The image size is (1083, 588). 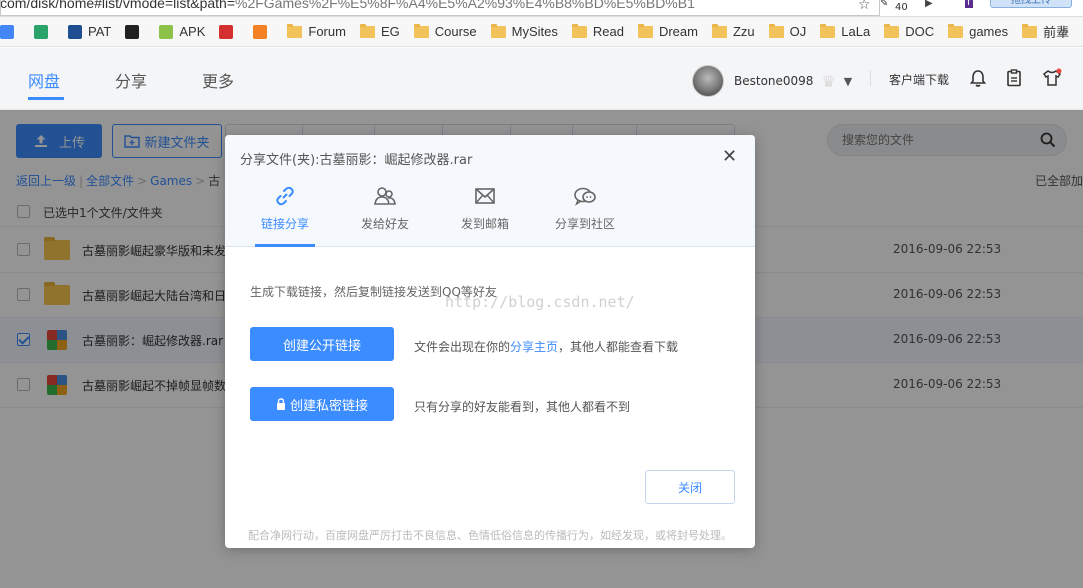 What do you see at coordinates (540, 302) in the screenshot?
I see `blog-watermark: http://blog.csdn.net/` at bounding box center [540, 302].